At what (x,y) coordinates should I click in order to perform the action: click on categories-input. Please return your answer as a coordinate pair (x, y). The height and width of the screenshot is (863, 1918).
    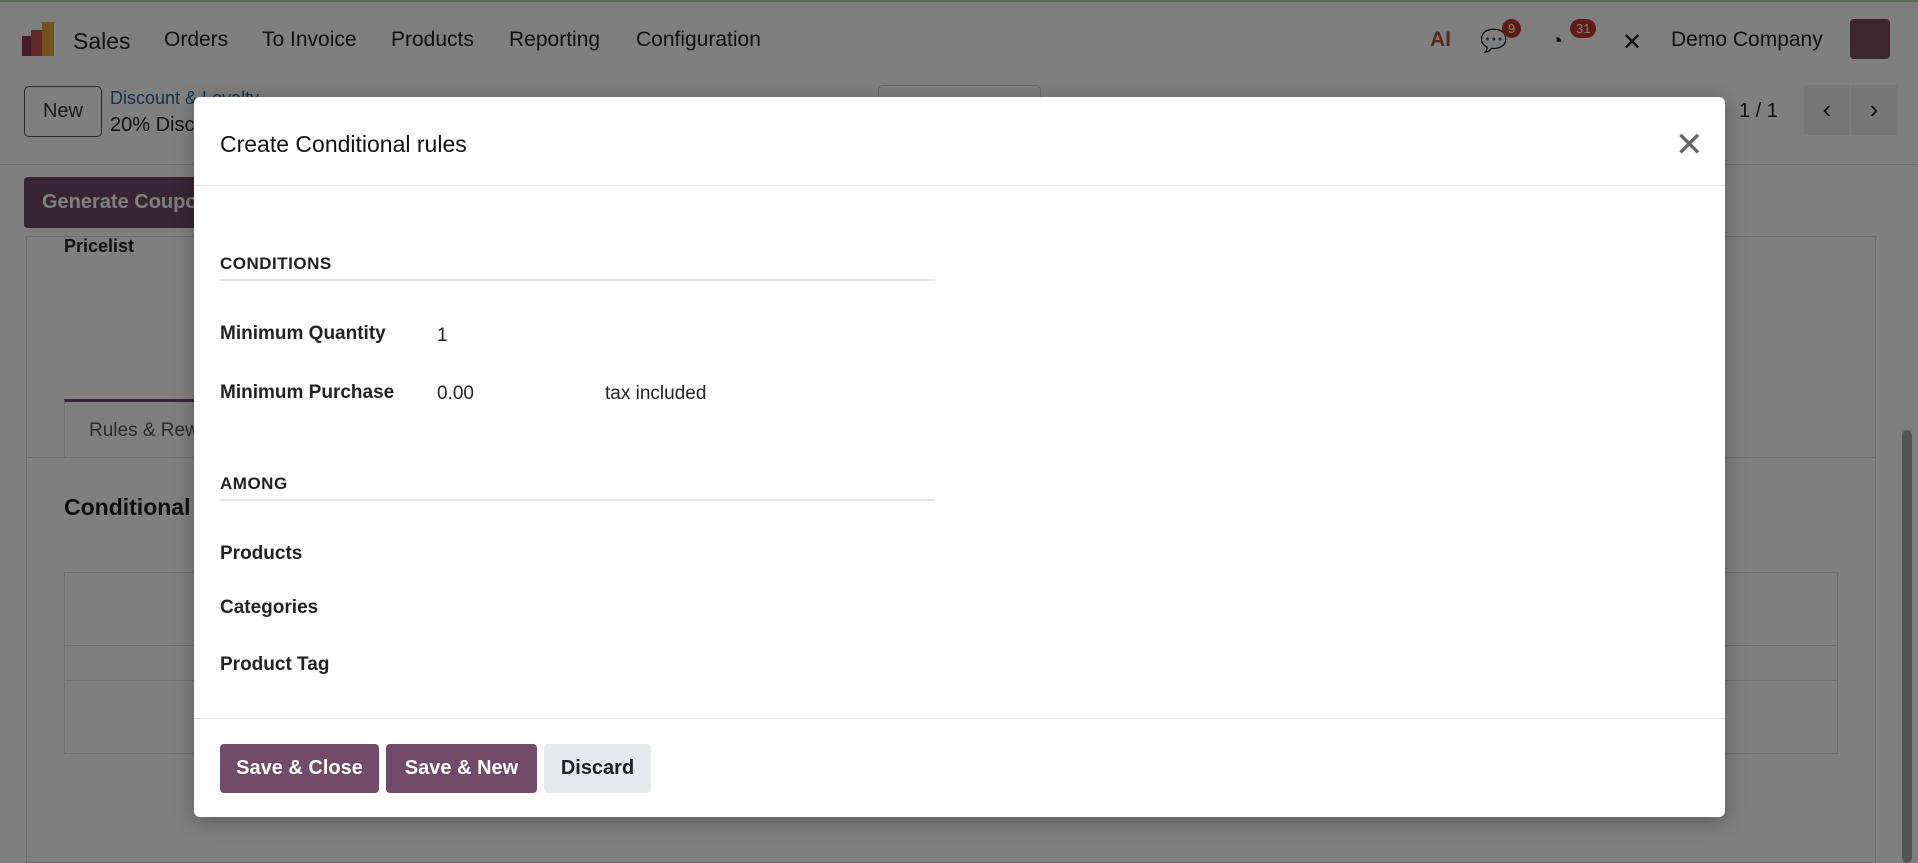
    Looking at the image, I should click on (682, 608).